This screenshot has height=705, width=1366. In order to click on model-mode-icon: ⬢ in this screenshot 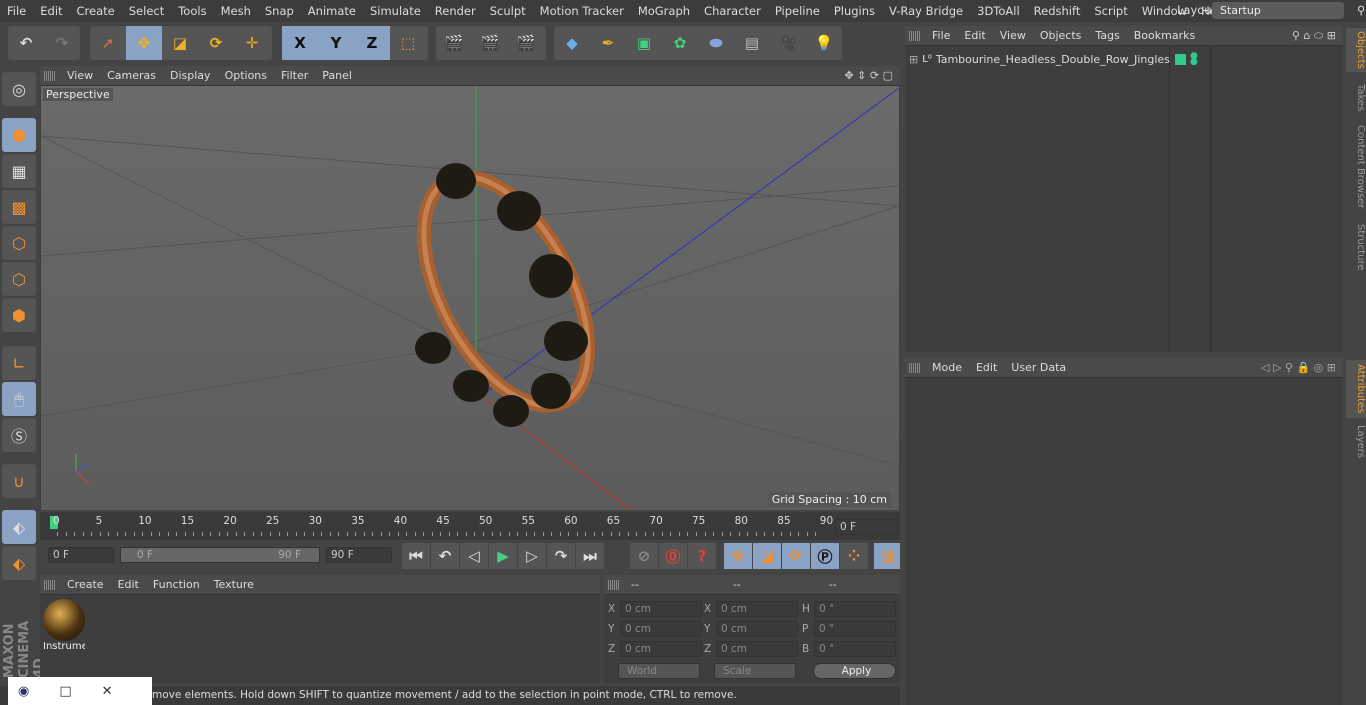, I will do `click(19, 135)`.